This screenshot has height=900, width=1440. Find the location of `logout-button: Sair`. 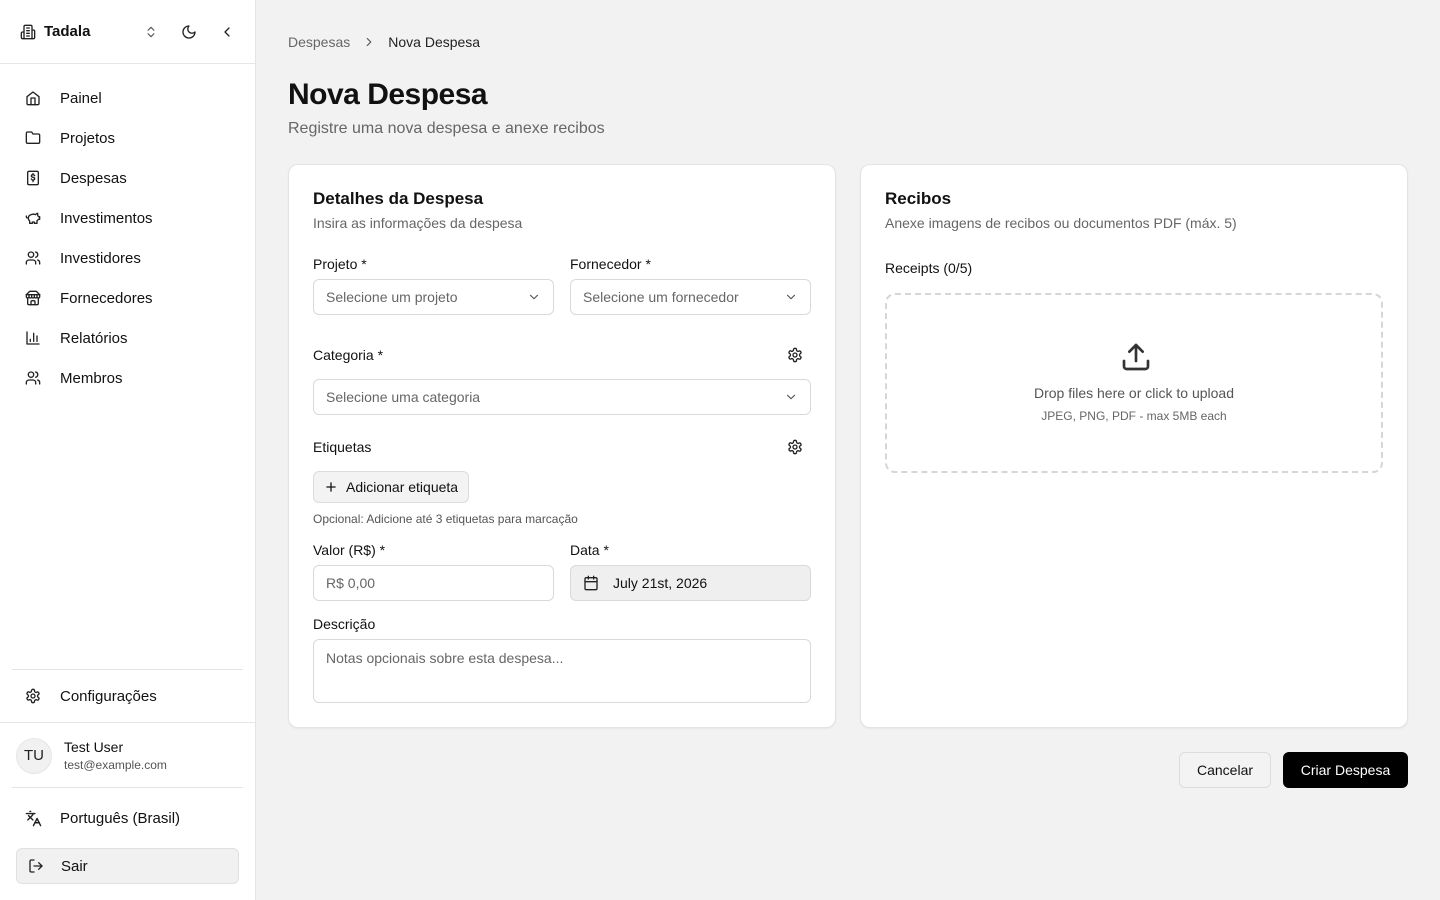

logout-button: Sair is located at coordinates (127, 866).